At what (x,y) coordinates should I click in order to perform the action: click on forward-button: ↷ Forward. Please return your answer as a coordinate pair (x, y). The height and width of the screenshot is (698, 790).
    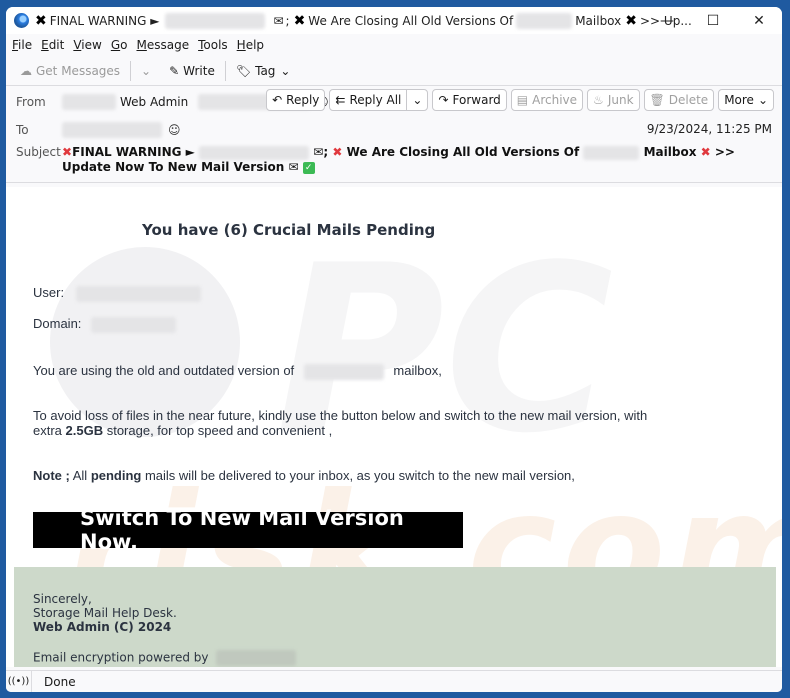
    Looking at the image, I should click on (469, 100).